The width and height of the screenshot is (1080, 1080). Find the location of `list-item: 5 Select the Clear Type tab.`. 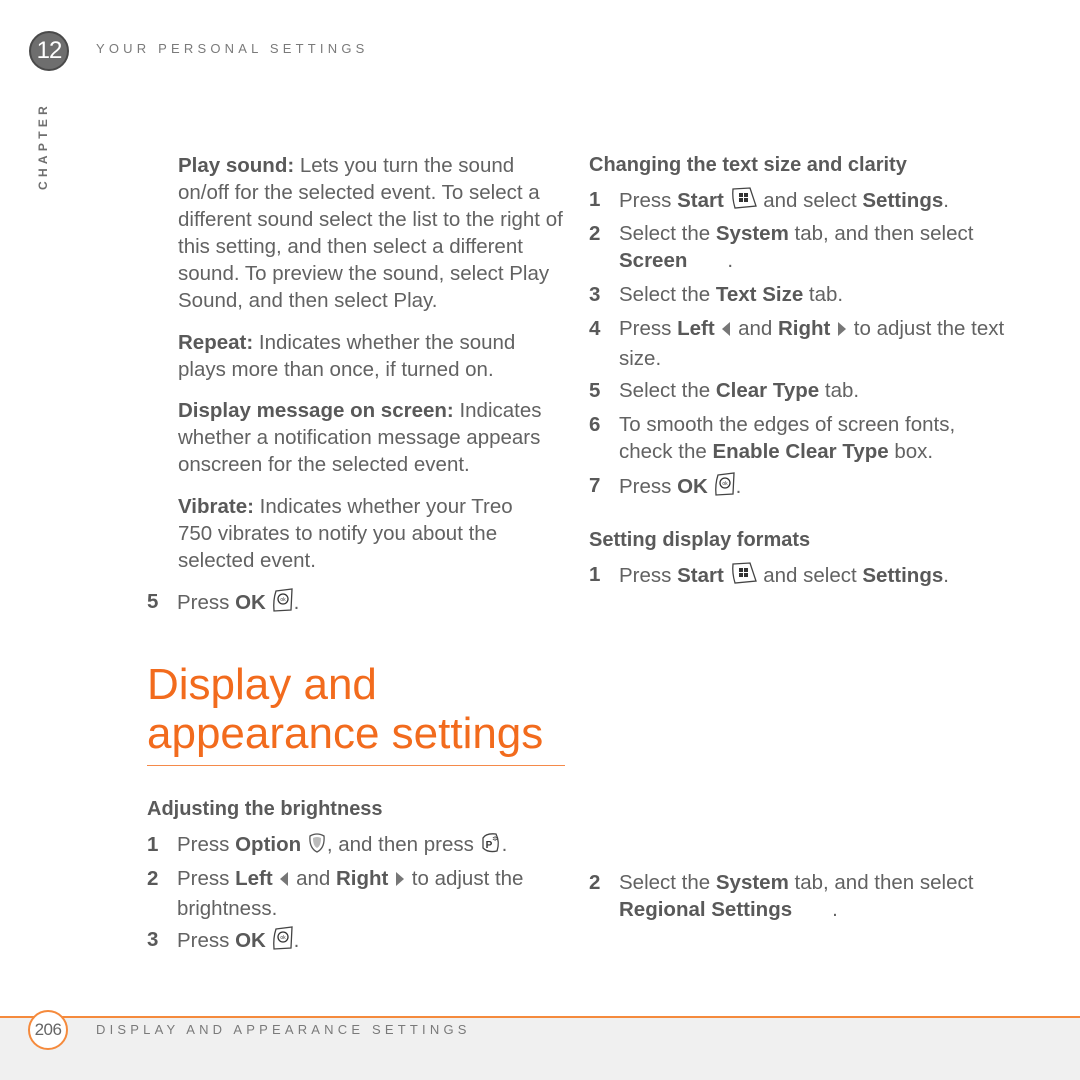

list-item: 5 Select the Clear Type tab. is located at coordinates (804, 390).